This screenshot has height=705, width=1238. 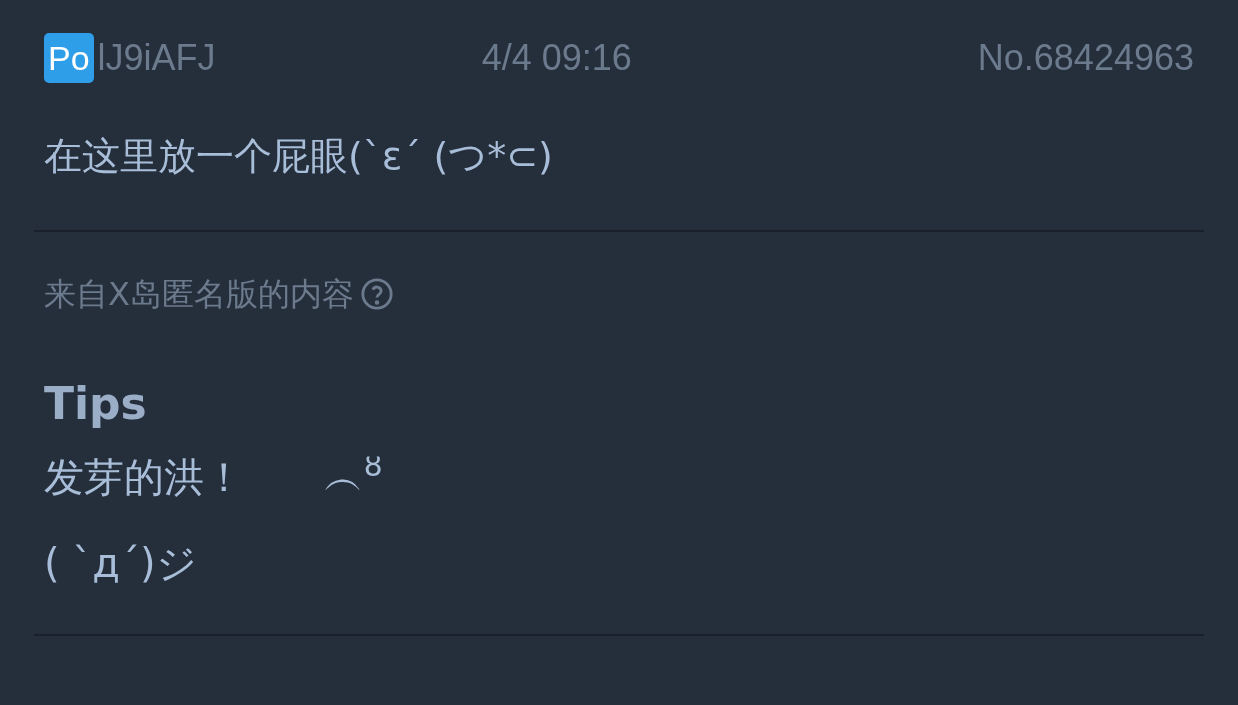 I want to click on post-number: No.68424963, so click(x=1085, y=58).